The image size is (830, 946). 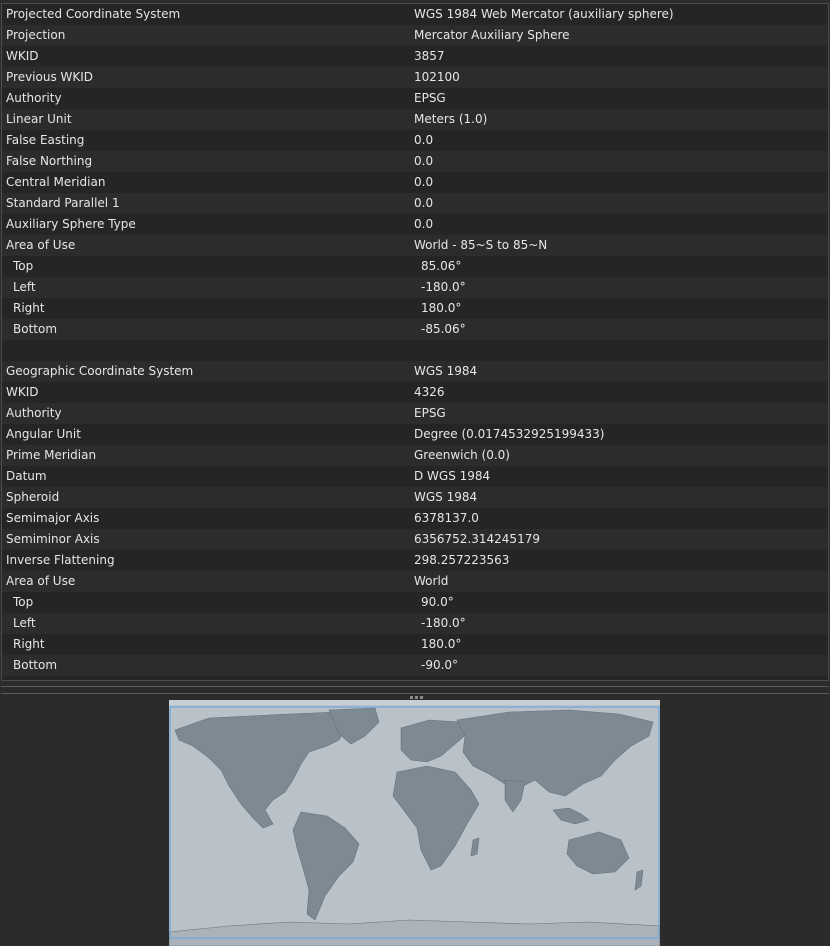 I want to click on property-value: Mercator Auxiliary Sphere, so click(x=492, y=35).